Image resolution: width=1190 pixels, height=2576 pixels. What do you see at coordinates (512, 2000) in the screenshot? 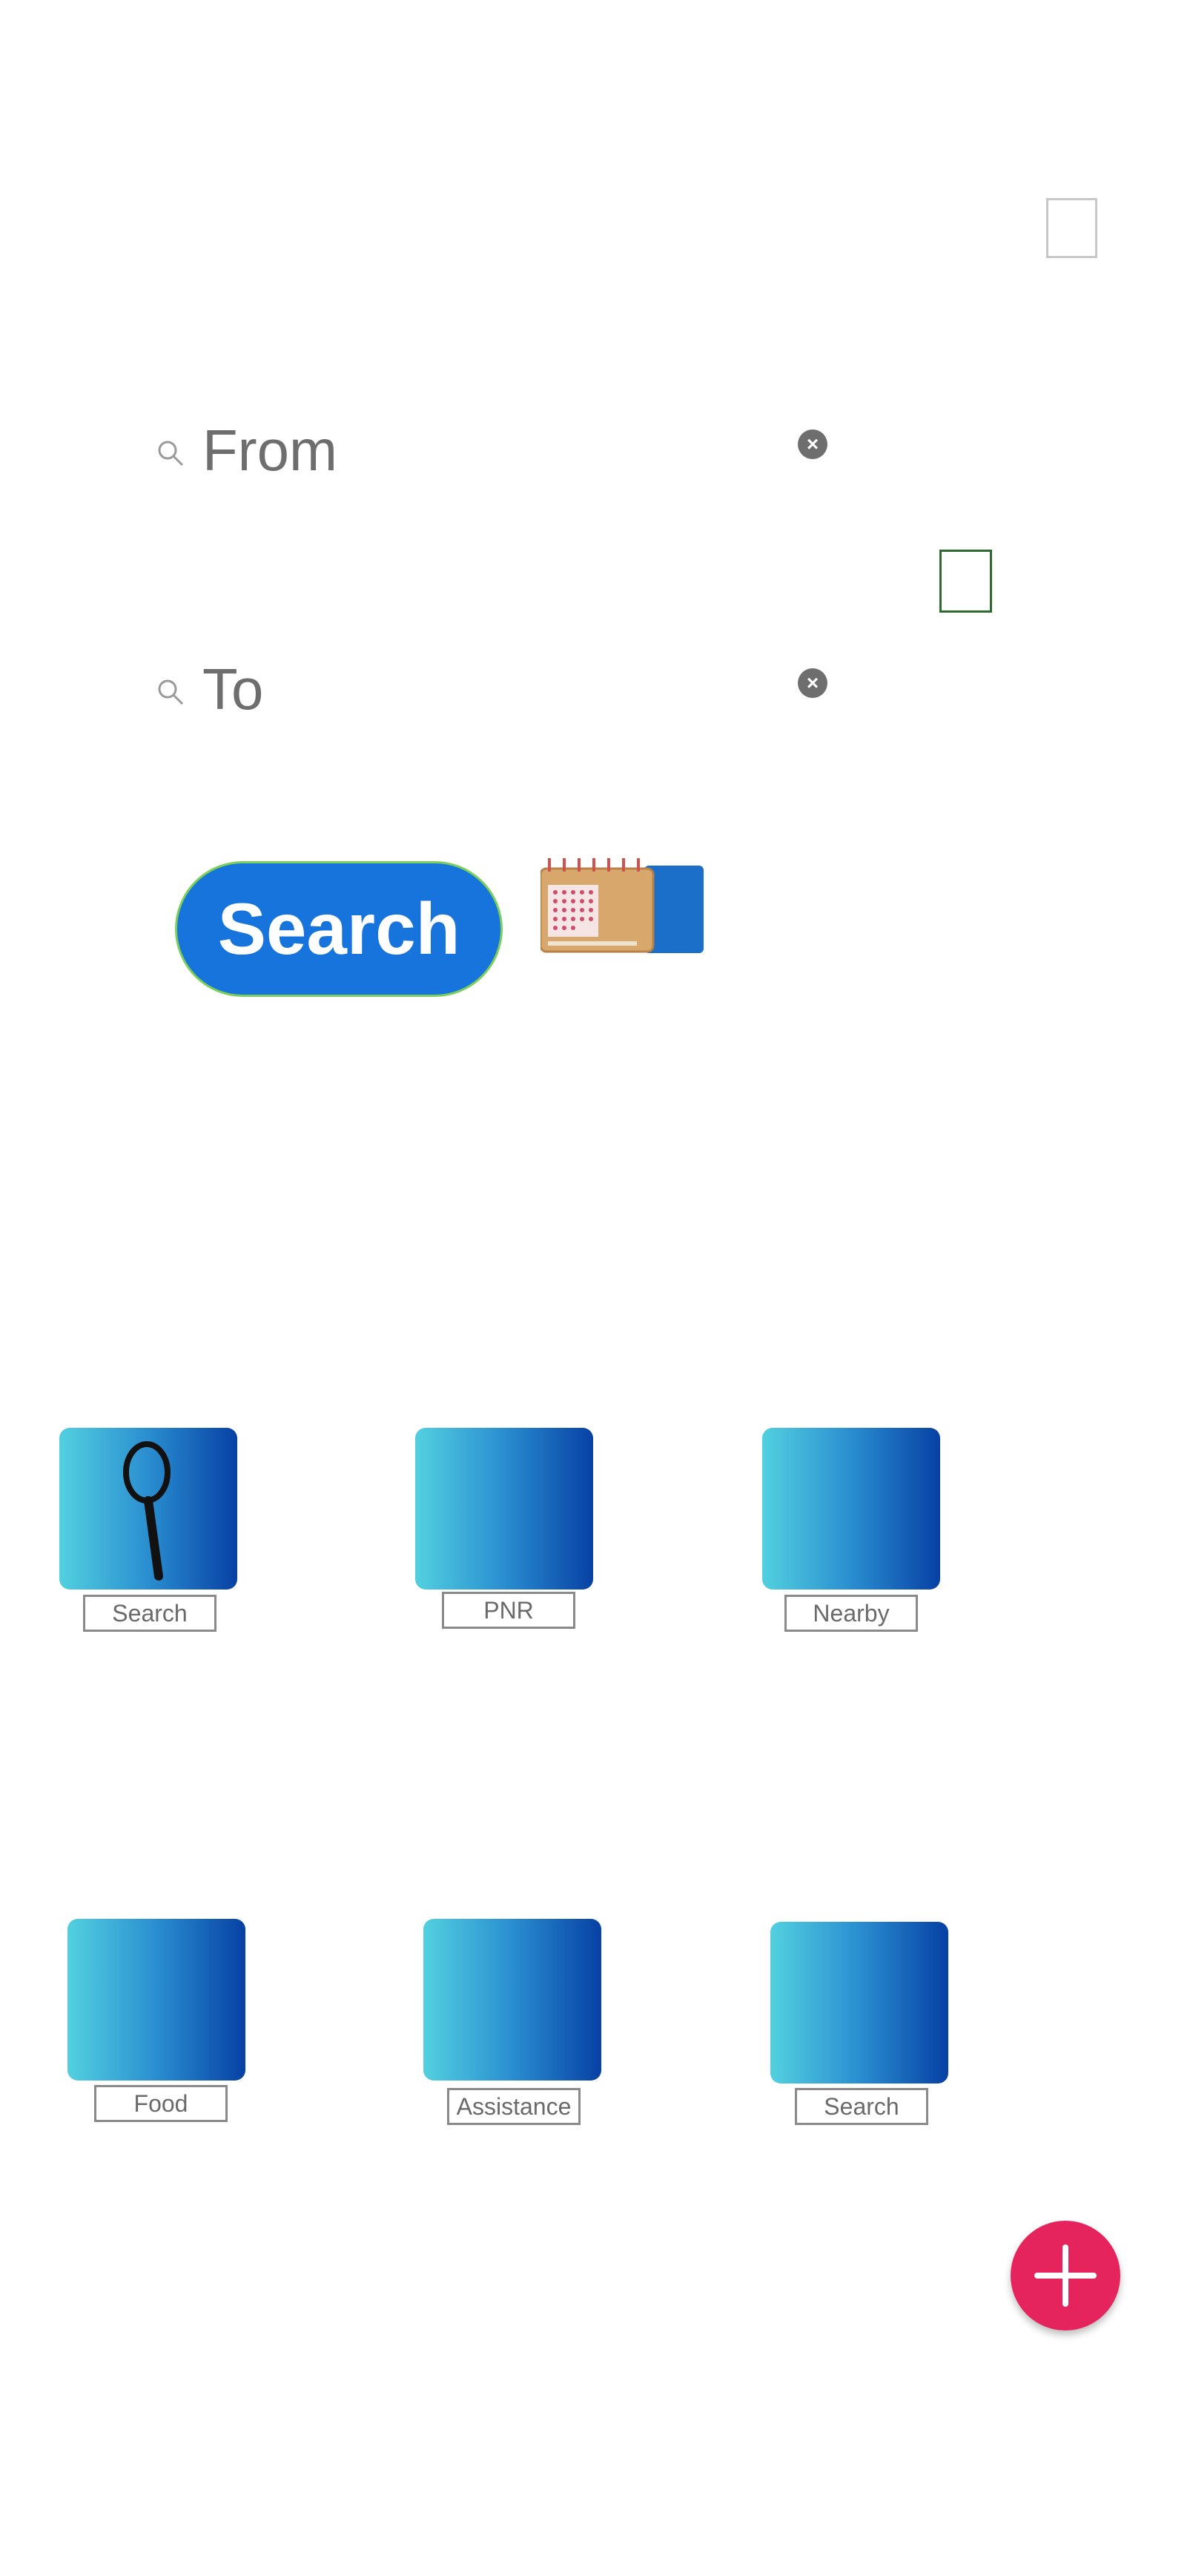
I see `tile-assistance` at bounding box center [512, 2000].